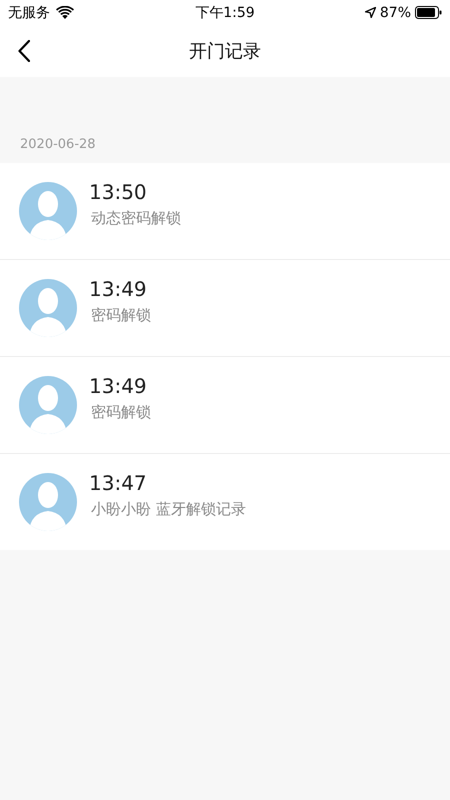  Describe the element at coordinates (29, 13) in the screenshot. I see `carrier-text: 无服务` at that location.